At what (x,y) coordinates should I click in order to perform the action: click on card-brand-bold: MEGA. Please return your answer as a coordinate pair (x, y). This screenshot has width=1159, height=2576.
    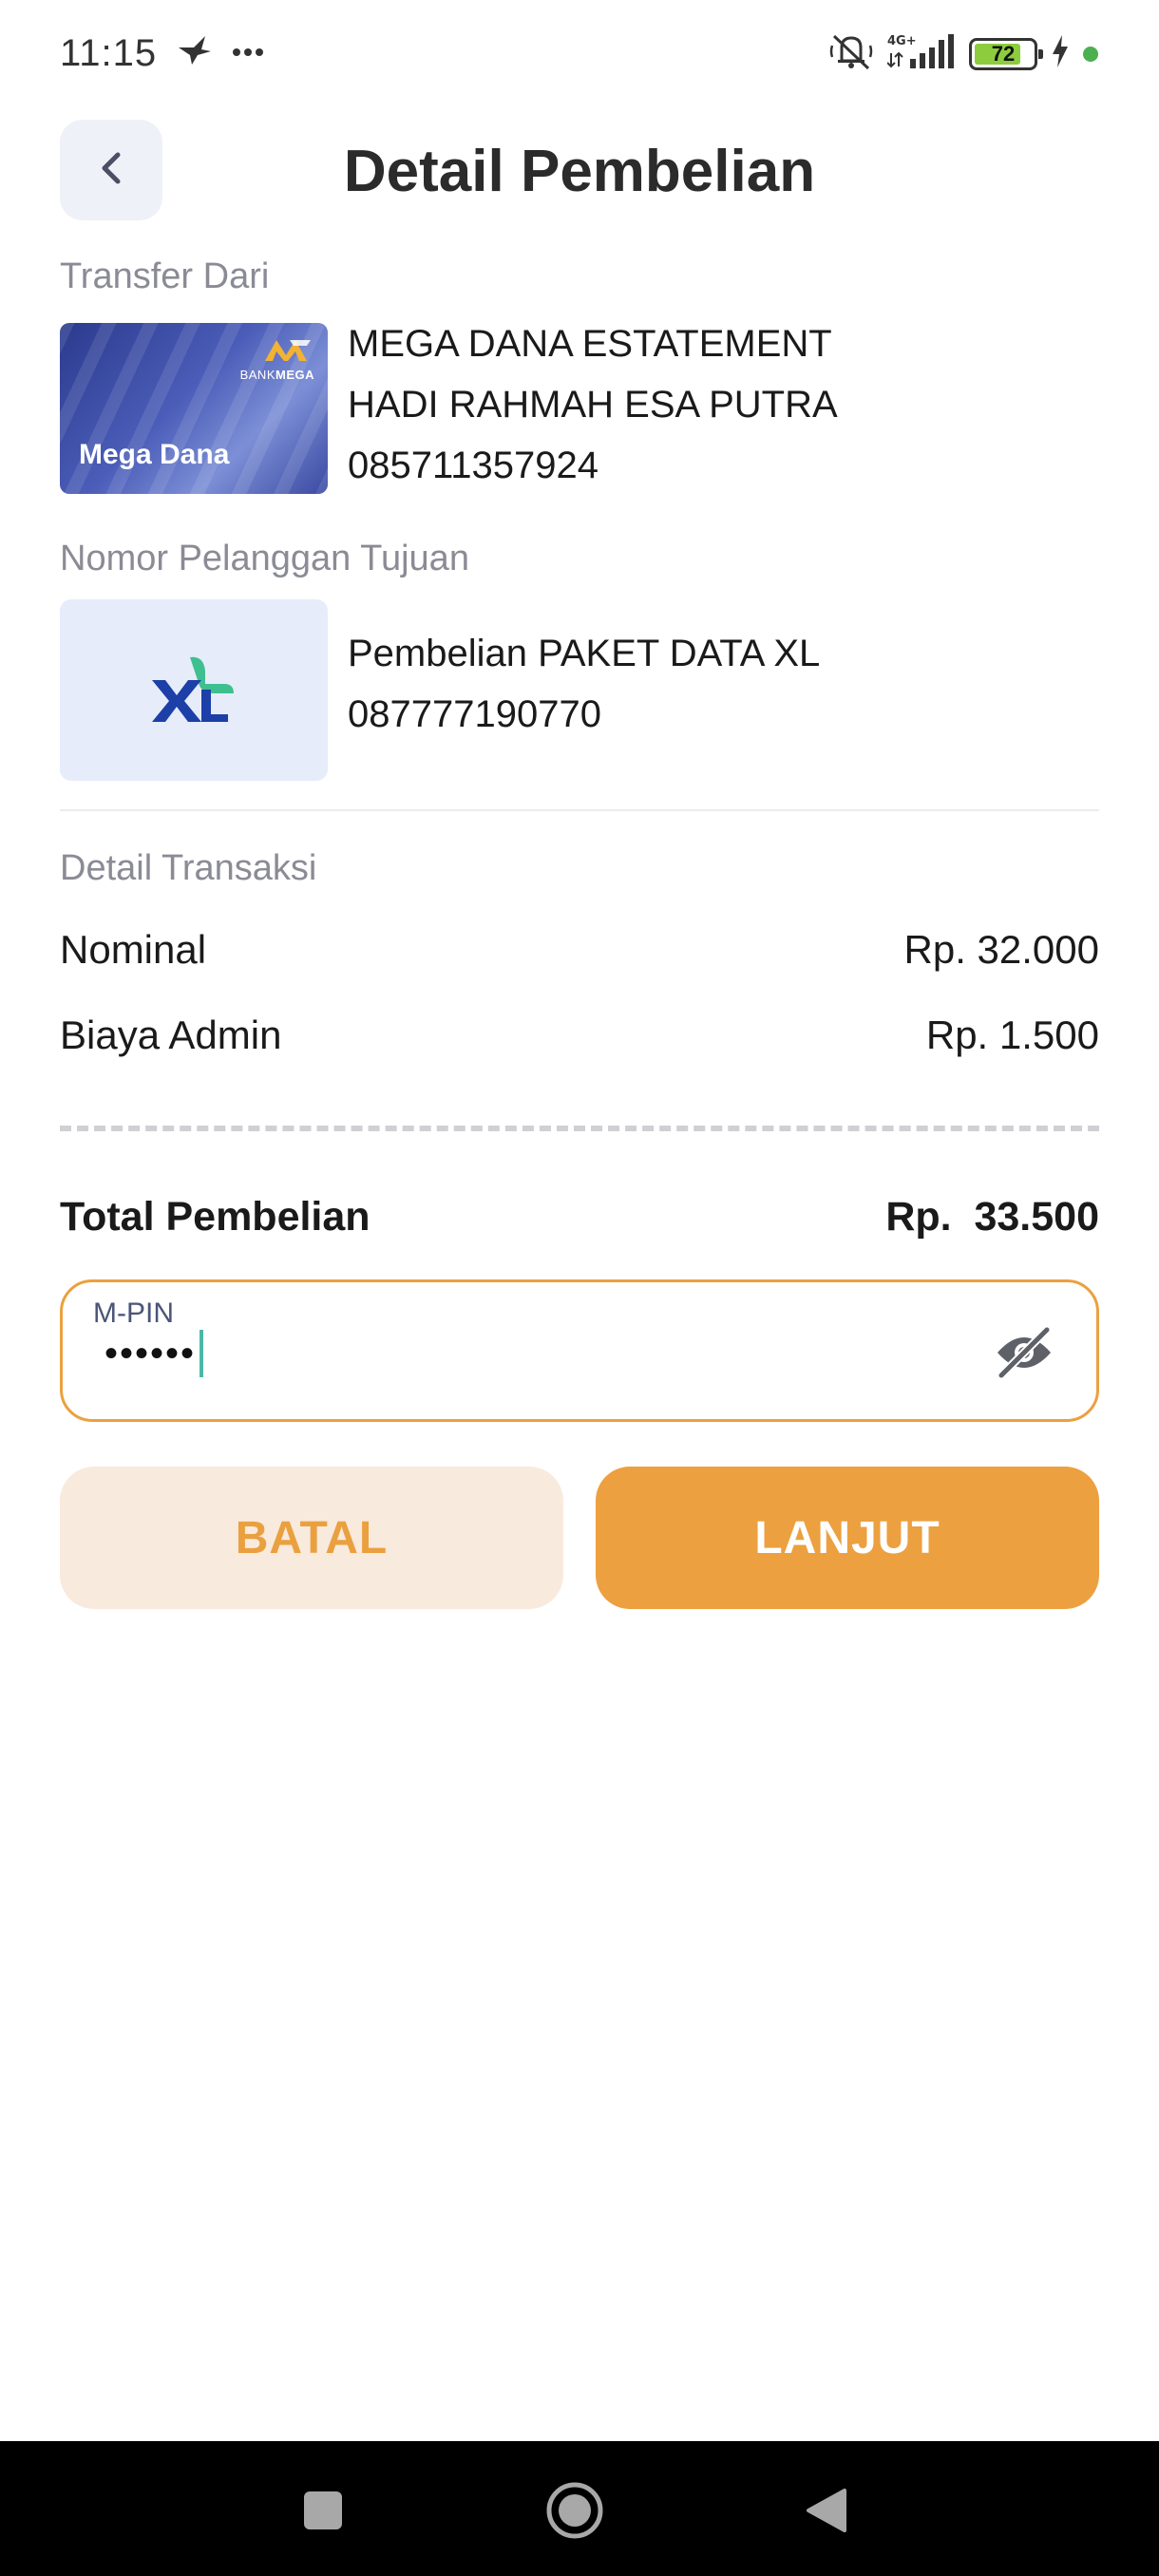
    Looking at the image, I should click on (295, 375).